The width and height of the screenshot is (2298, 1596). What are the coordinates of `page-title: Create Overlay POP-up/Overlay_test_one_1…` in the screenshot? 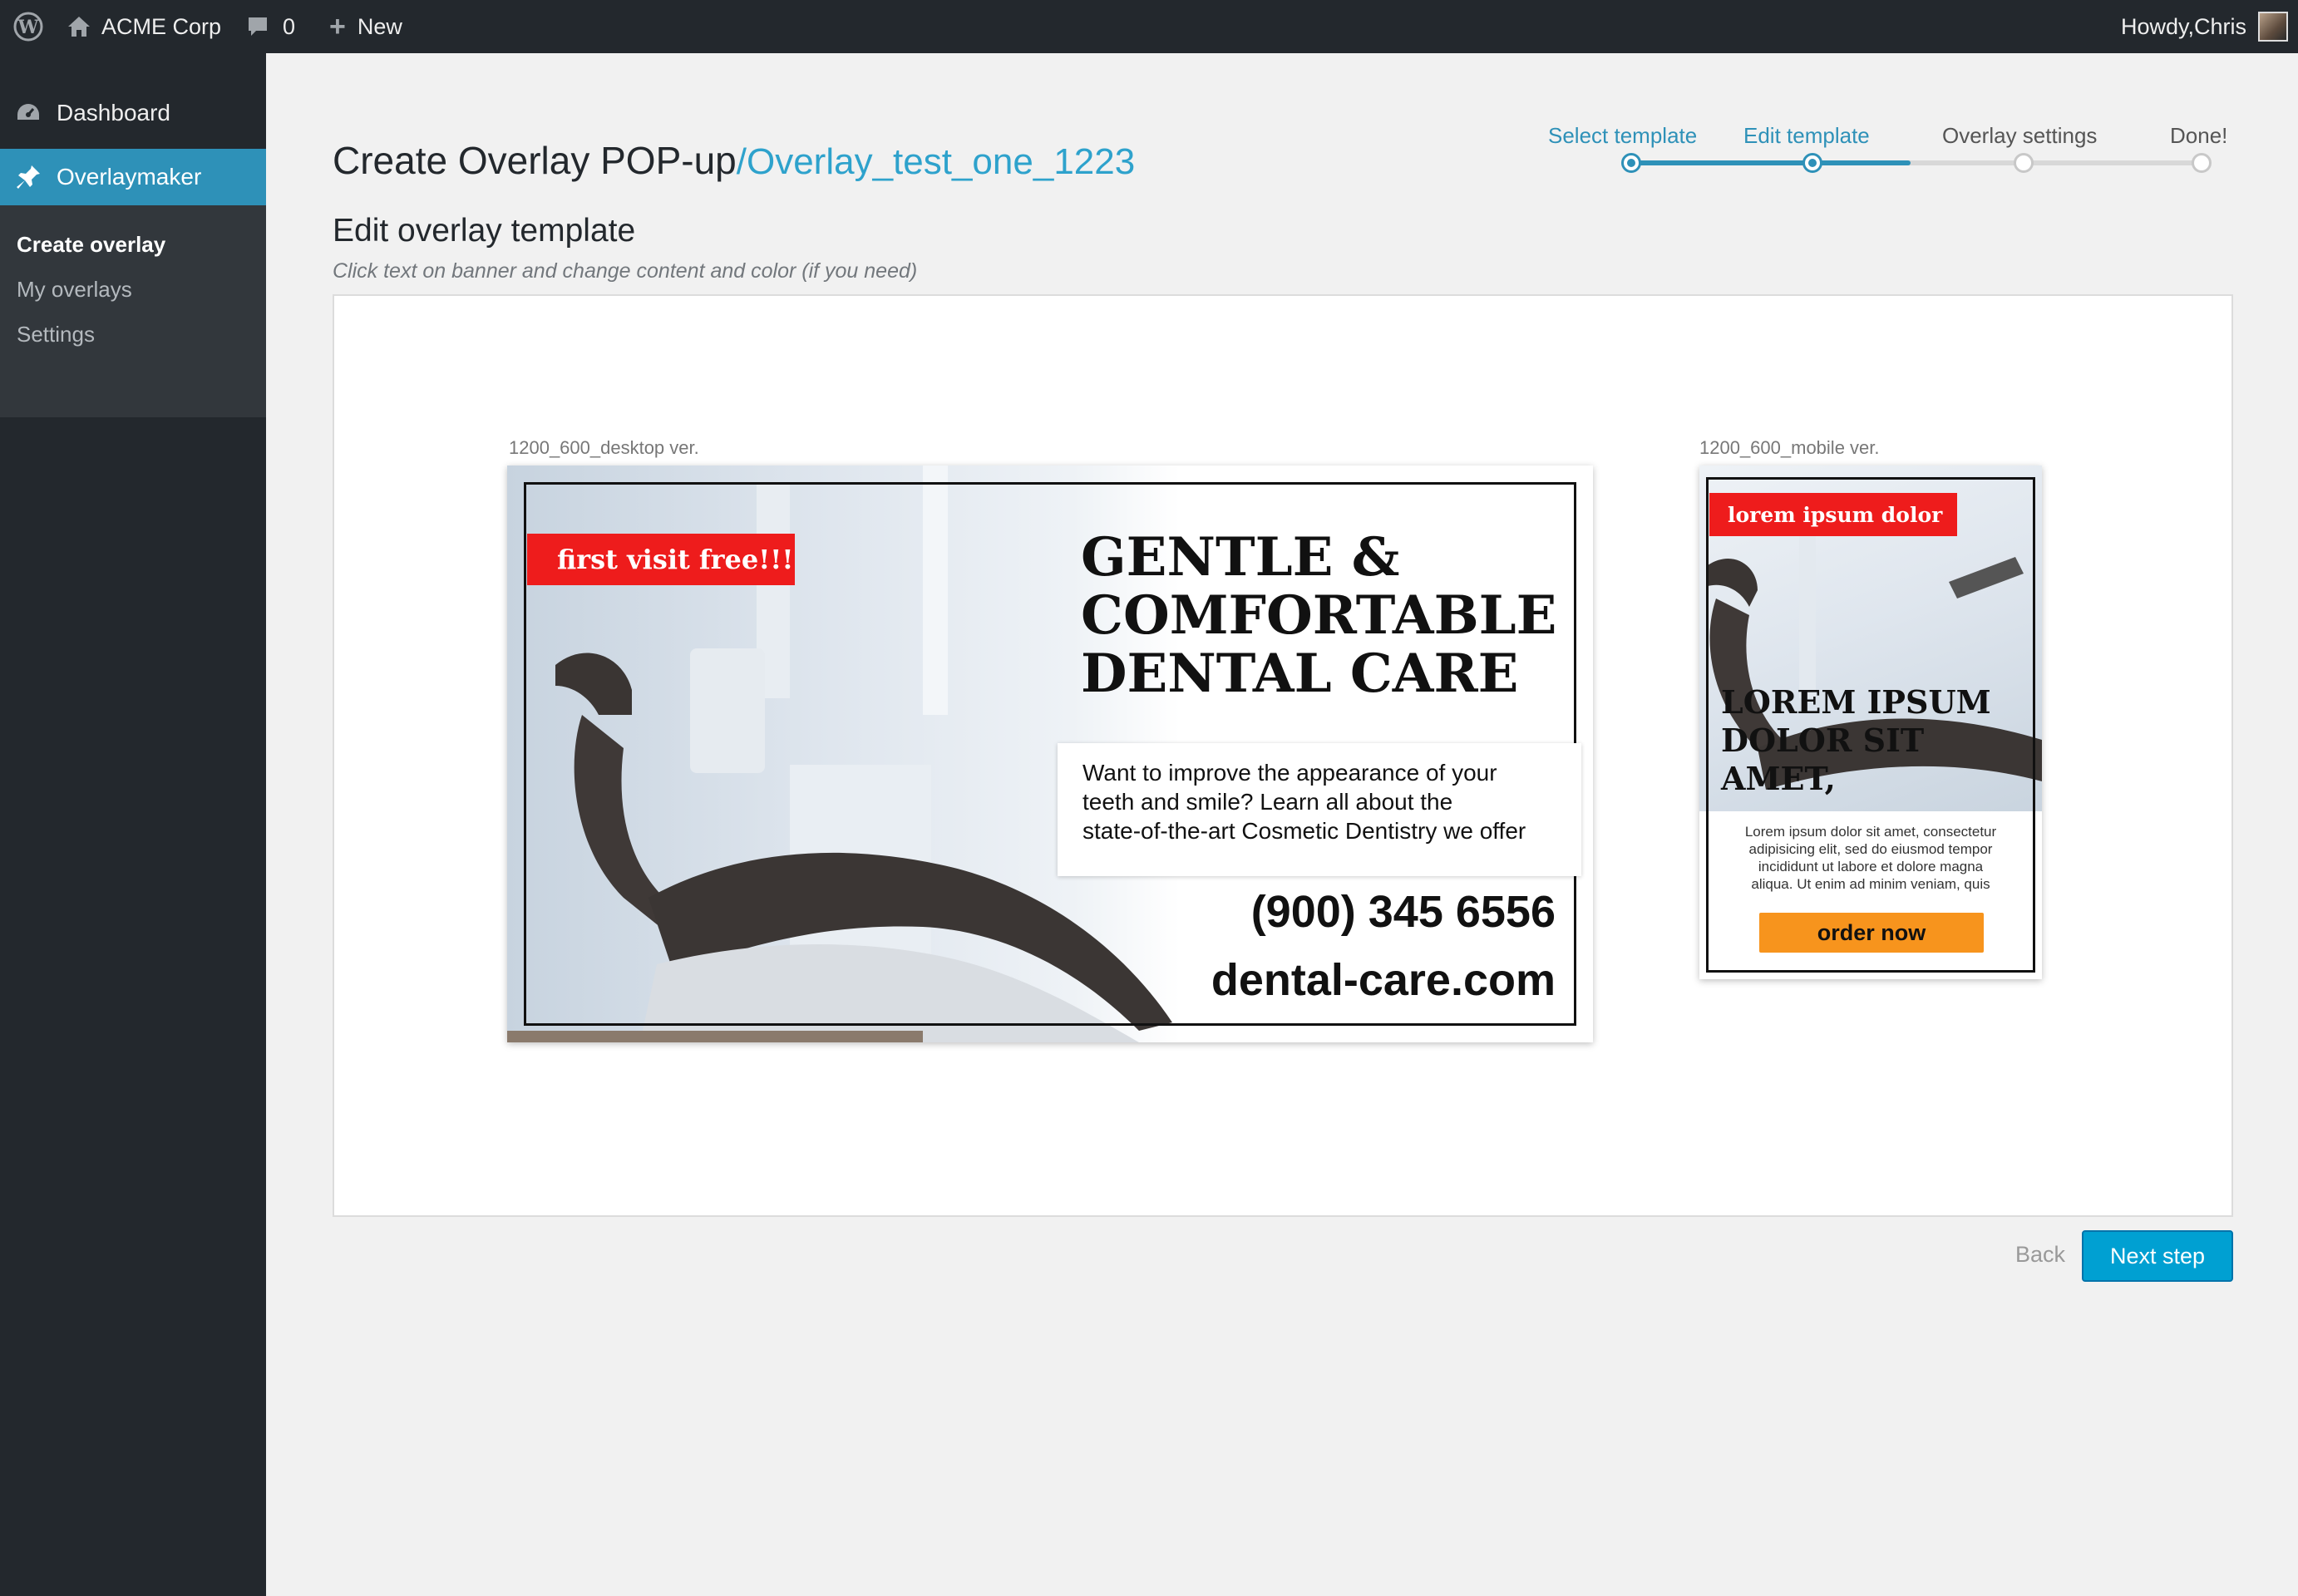 It's located at (734, 160).